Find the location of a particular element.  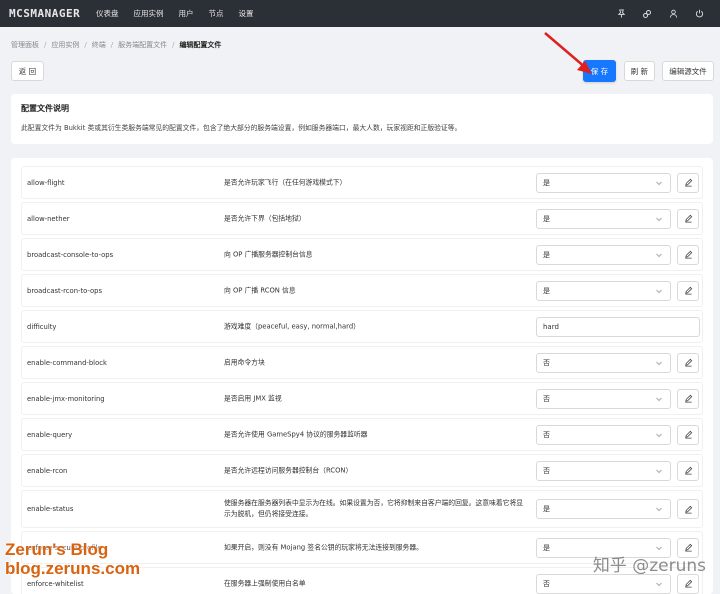

refresh-button: 刷 新 is located at coordinates (639, 71).